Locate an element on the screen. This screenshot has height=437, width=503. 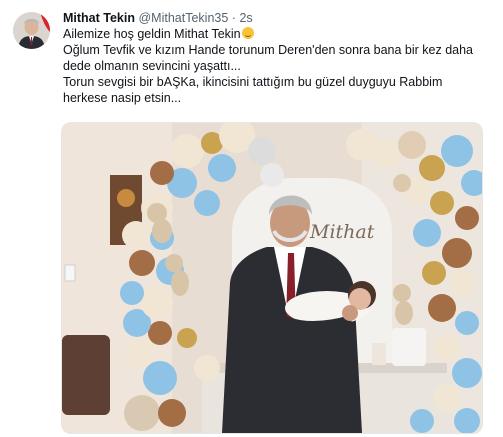
display-name: Mithat Tekin is located at coordinates (99, 18).